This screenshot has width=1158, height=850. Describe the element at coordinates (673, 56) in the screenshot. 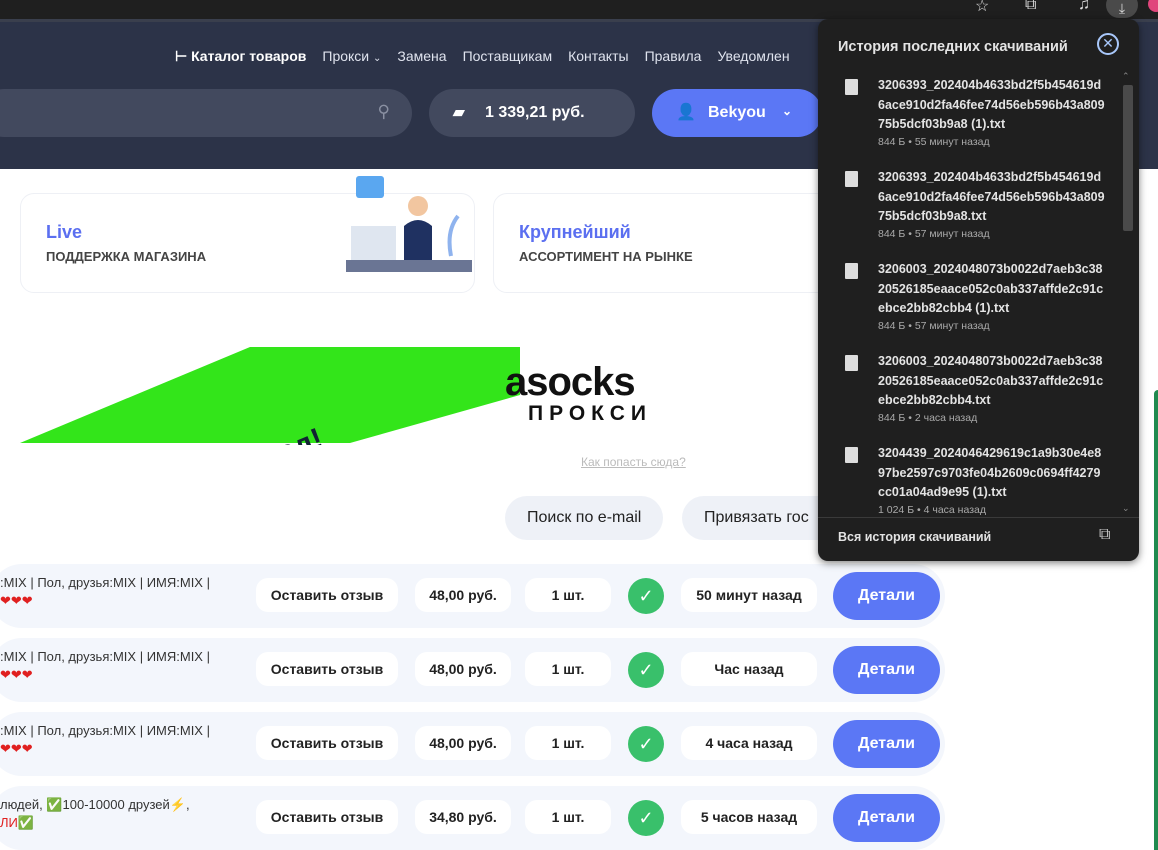

I see `nav-rules: Правила` at that location.